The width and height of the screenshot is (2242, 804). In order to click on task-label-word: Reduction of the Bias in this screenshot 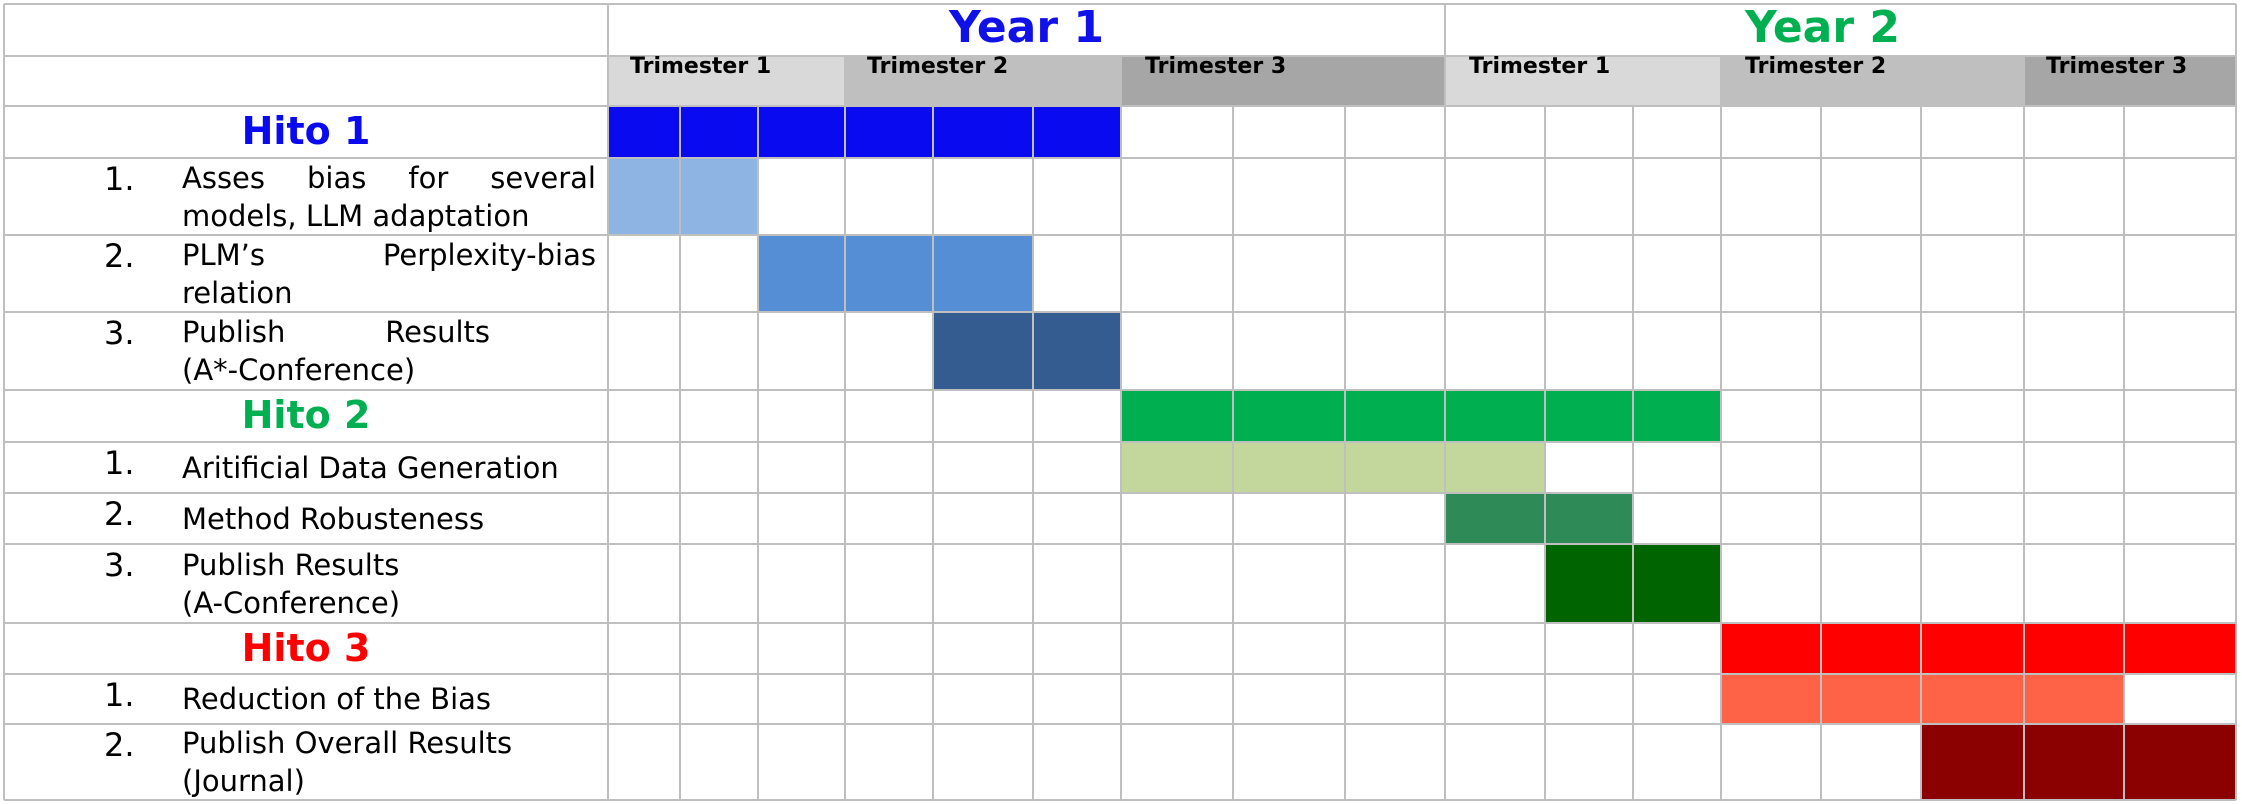, I will do `click(337, 699)`.